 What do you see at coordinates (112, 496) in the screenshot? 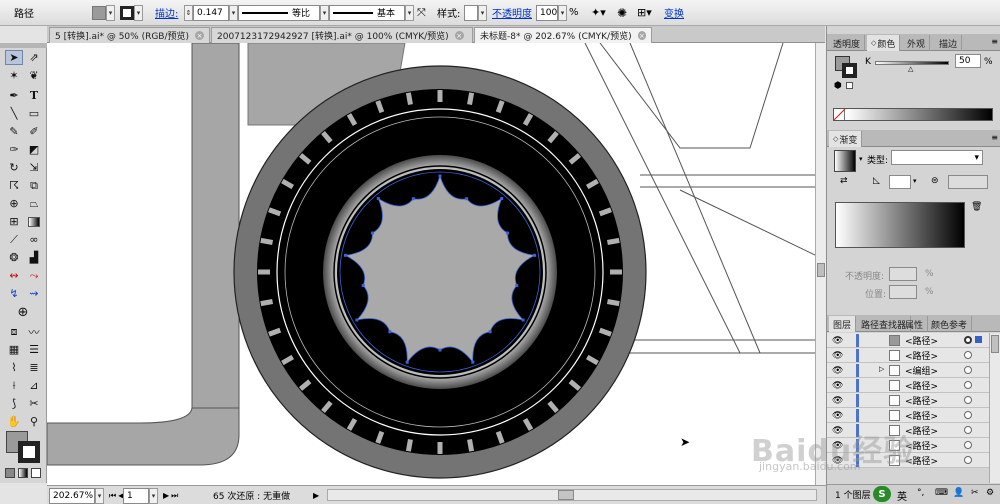
I see `first-artboard-icon: ⏮` at bounding box center [112, 496].